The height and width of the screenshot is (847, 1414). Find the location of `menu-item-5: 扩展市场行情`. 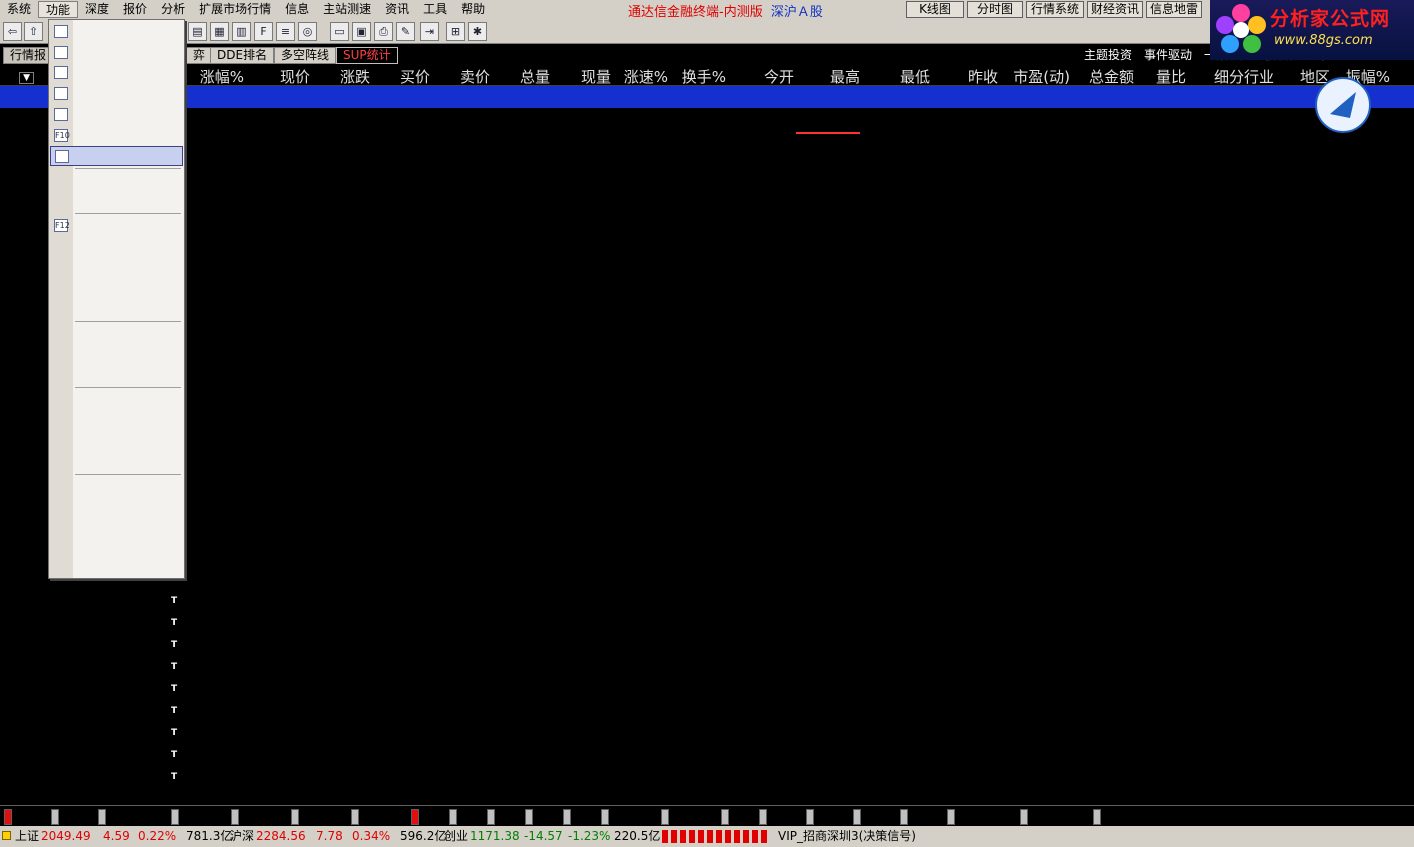

menu-item-5: 扩展市场行情 is located at coordinates (235, 9).